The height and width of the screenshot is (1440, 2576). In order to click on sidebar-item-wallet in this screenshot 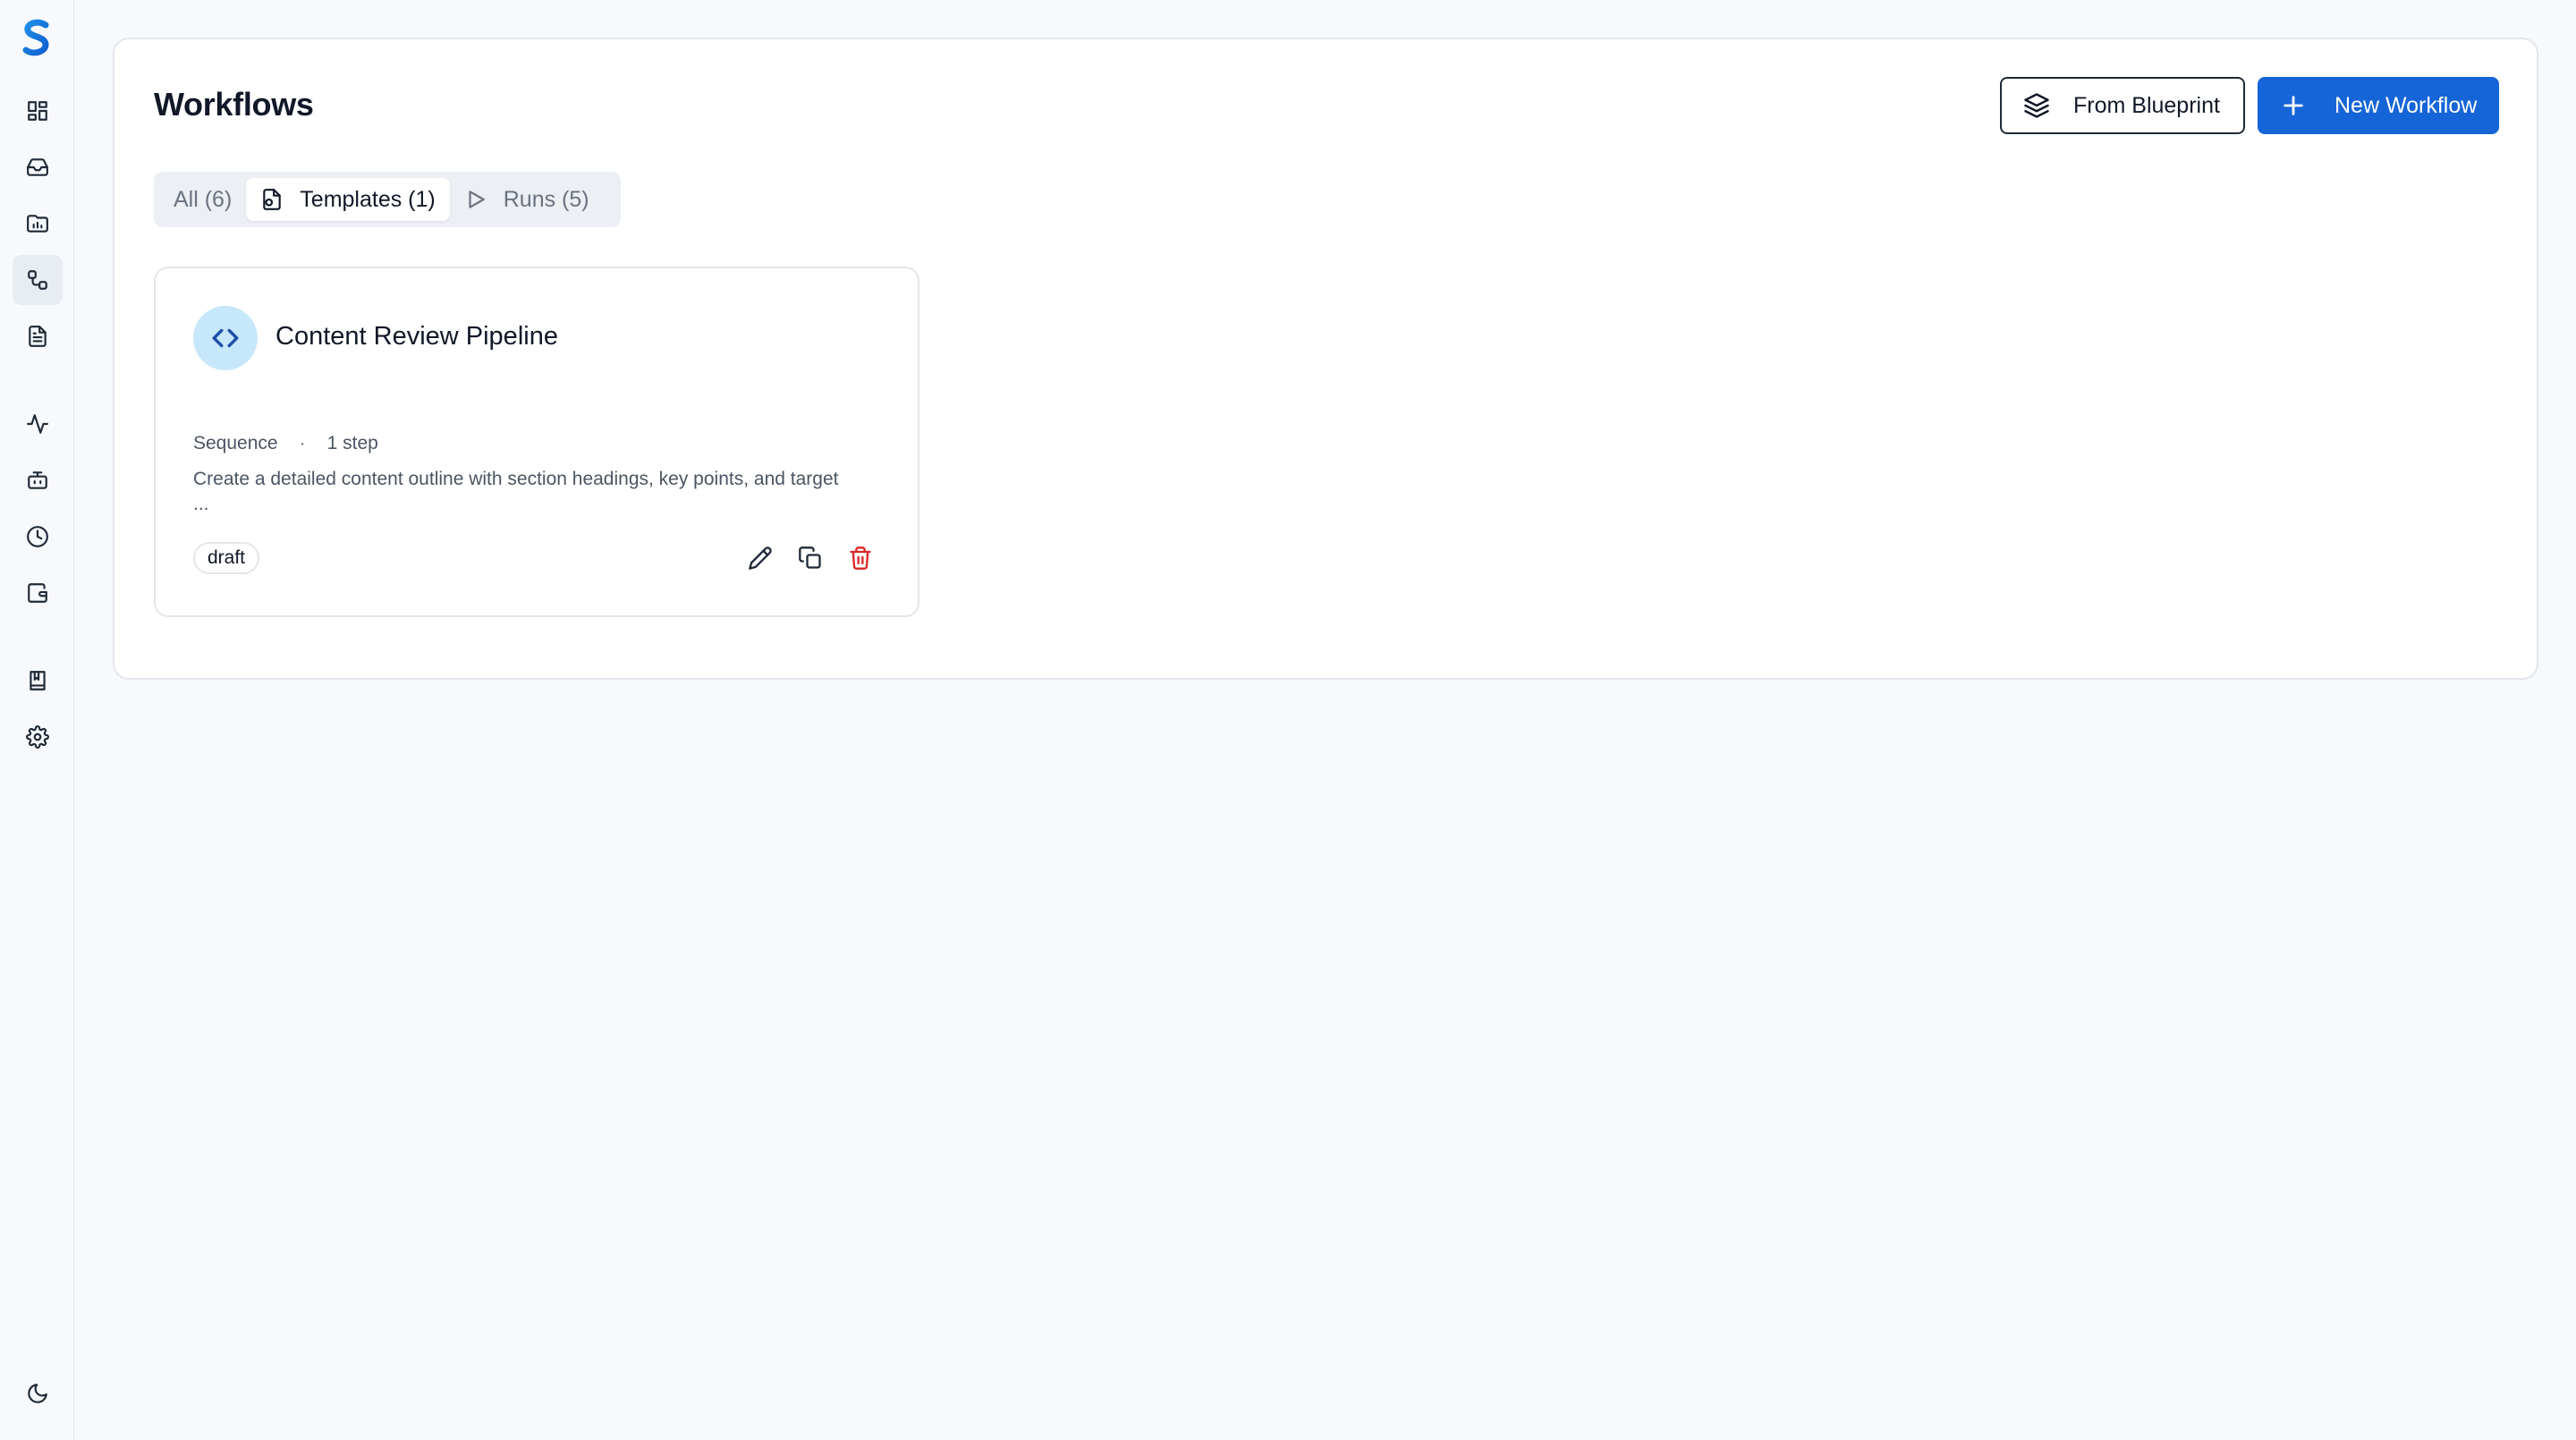, I will do `click(38, 593)`.